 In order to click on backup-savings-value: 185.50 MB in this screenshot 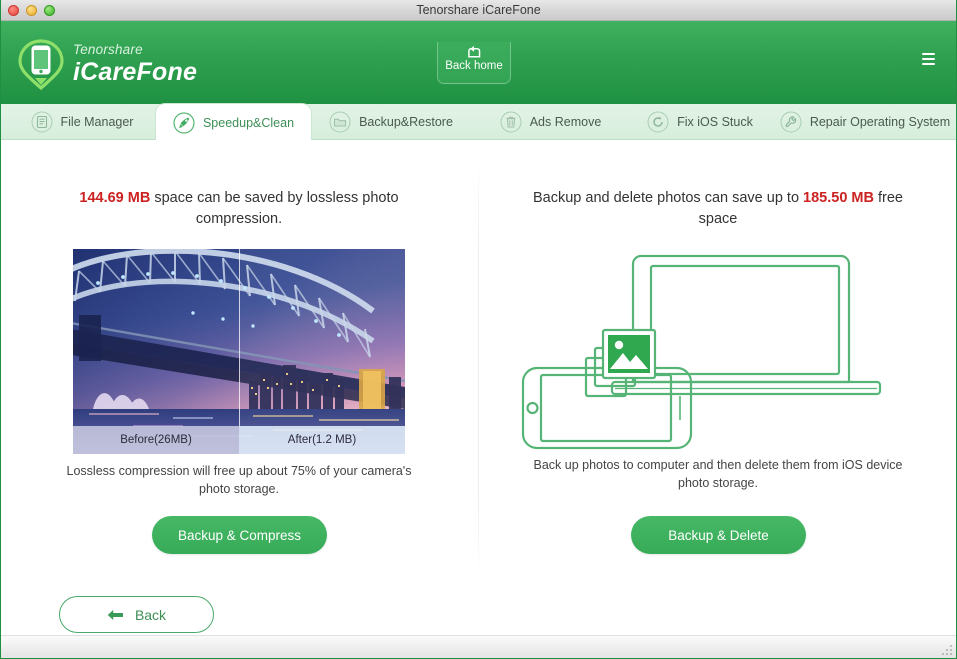, I will do `click(838, 198)`.